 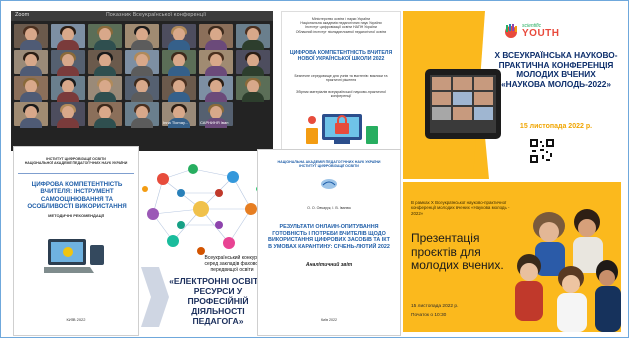 I want to click on logo-big-text: YOUTH, so click(x=541, y=33).